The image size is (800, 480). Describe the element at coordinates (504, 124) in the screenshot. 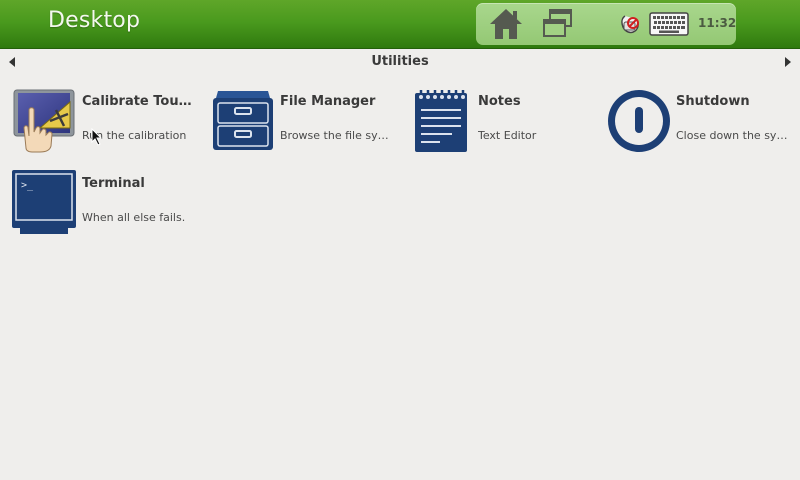

I see `app-notes: Notes Text Editor` at that location.